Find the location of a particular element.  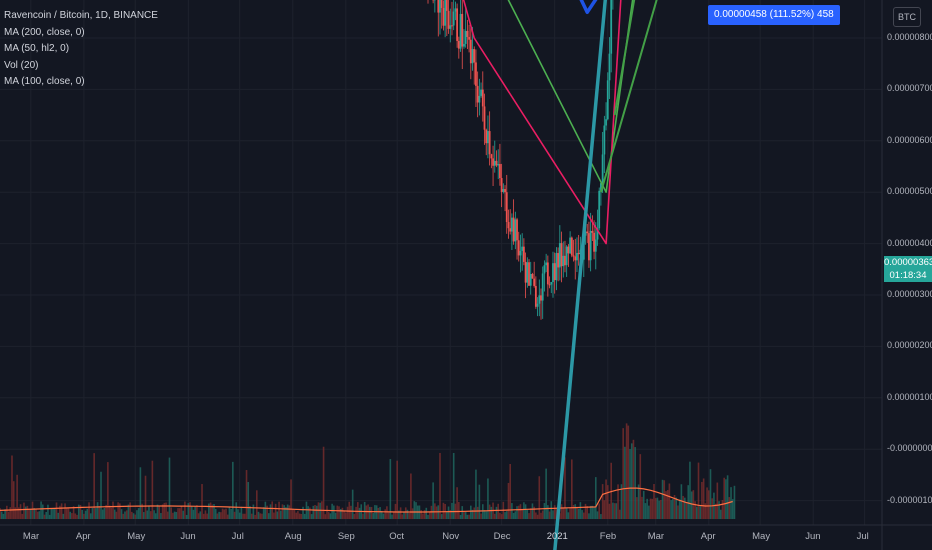

x-tick-label: Apr is located at coordinates (83, 536).